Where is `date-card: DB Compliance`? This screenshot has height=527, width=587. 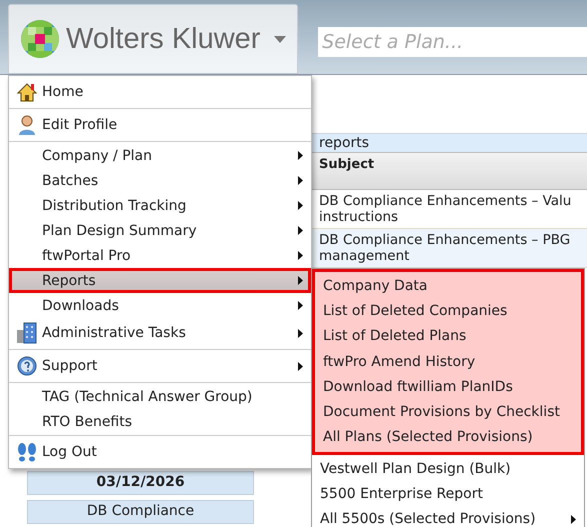 date-card: DB Compliance is located at coordinates (140, 512).